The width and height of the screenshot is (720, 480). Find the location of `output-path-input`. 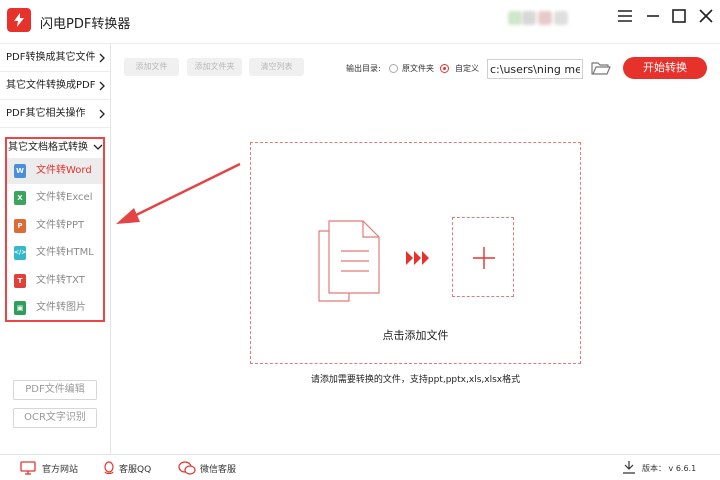

output-path-input is located at coordinates (535, 69).